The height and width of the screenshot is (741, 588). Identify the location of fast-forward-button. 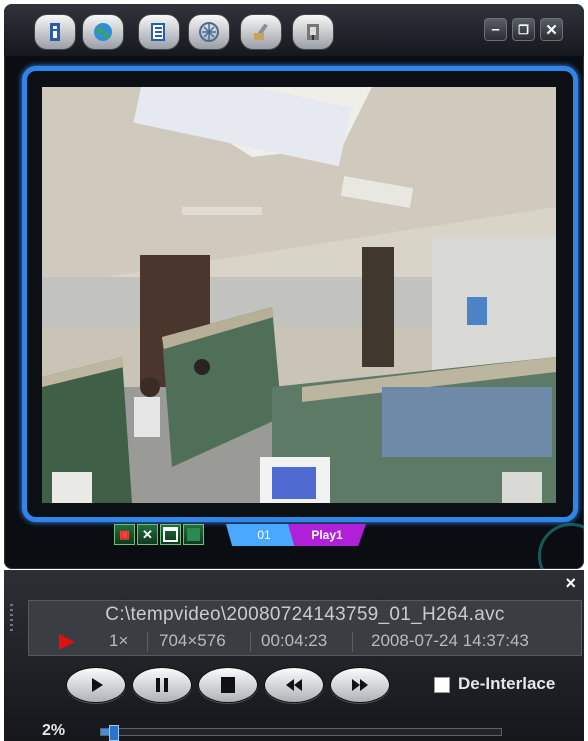
(360, 685).